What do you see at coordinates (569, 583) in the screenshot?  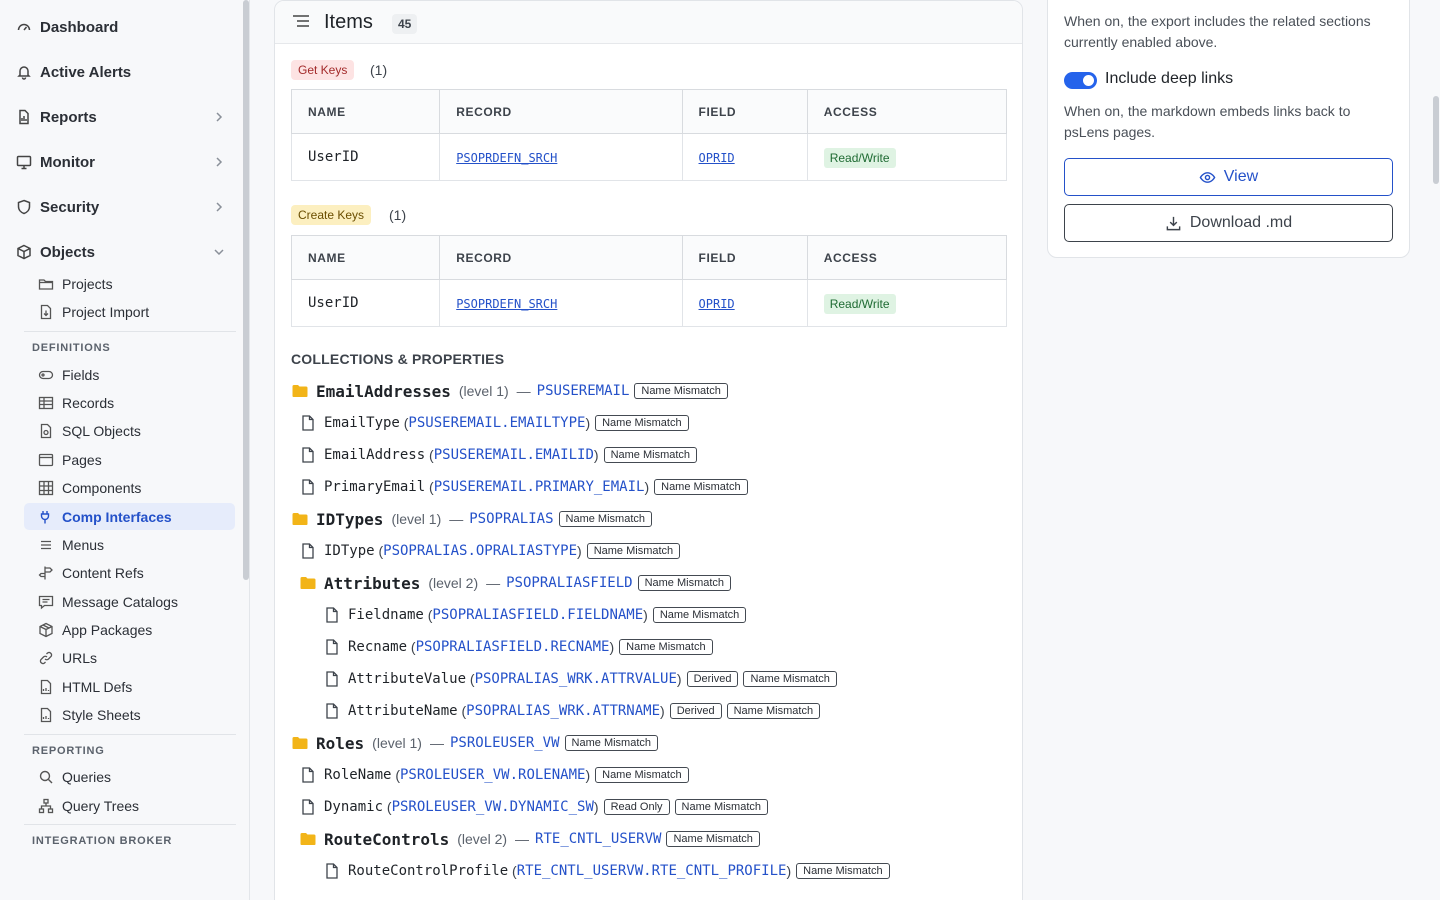 I see `collection-record-link: PSOPRALIASFIELD` at bounding box center [569, 583].